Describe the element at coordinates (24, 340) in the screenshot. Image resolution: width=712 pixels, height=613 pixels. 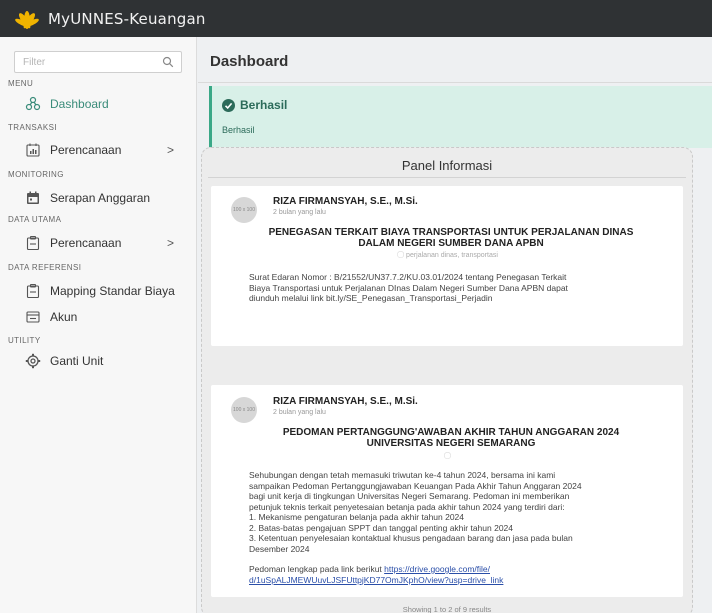
I see `section-utility: UTILITY` at that location.